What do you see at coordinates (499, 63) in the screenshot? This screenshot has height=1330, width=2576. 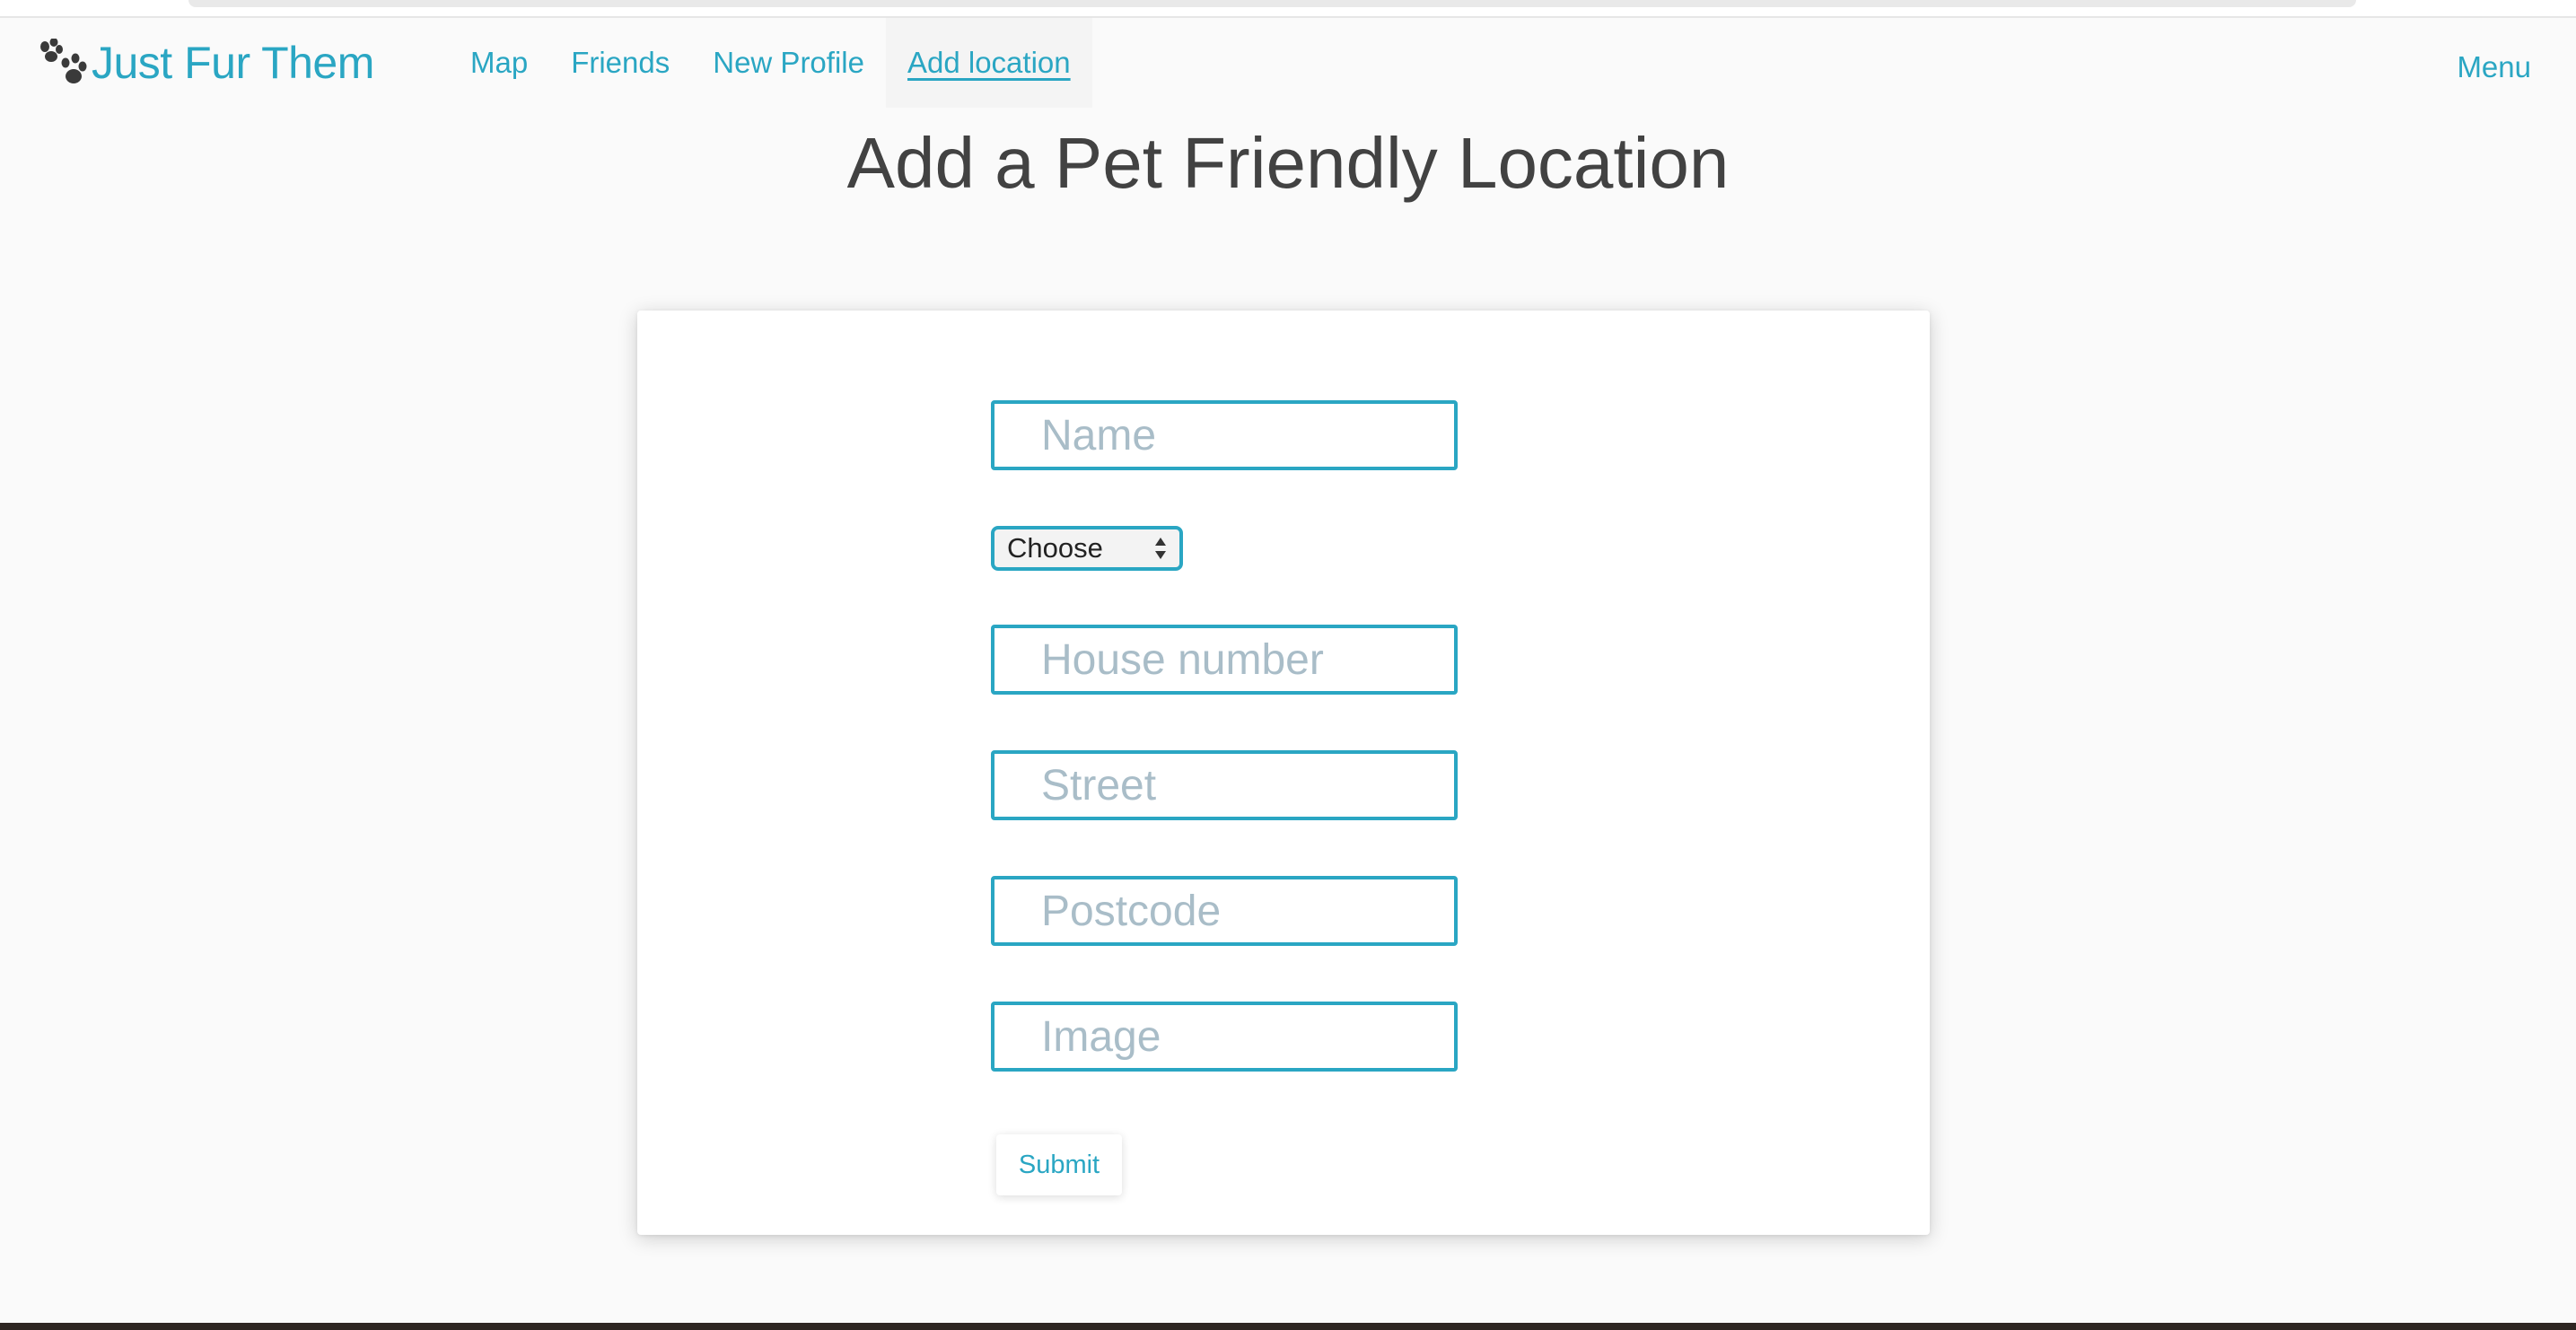 I see `nav-link-map: Map` at bounding box center [499, 63].